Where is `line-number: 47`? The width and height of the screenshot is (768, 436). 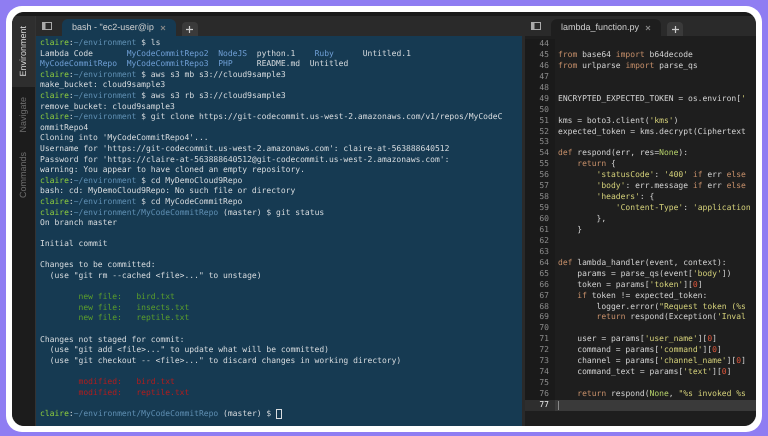 line-number: 47 is located at coordinates (540, 77).